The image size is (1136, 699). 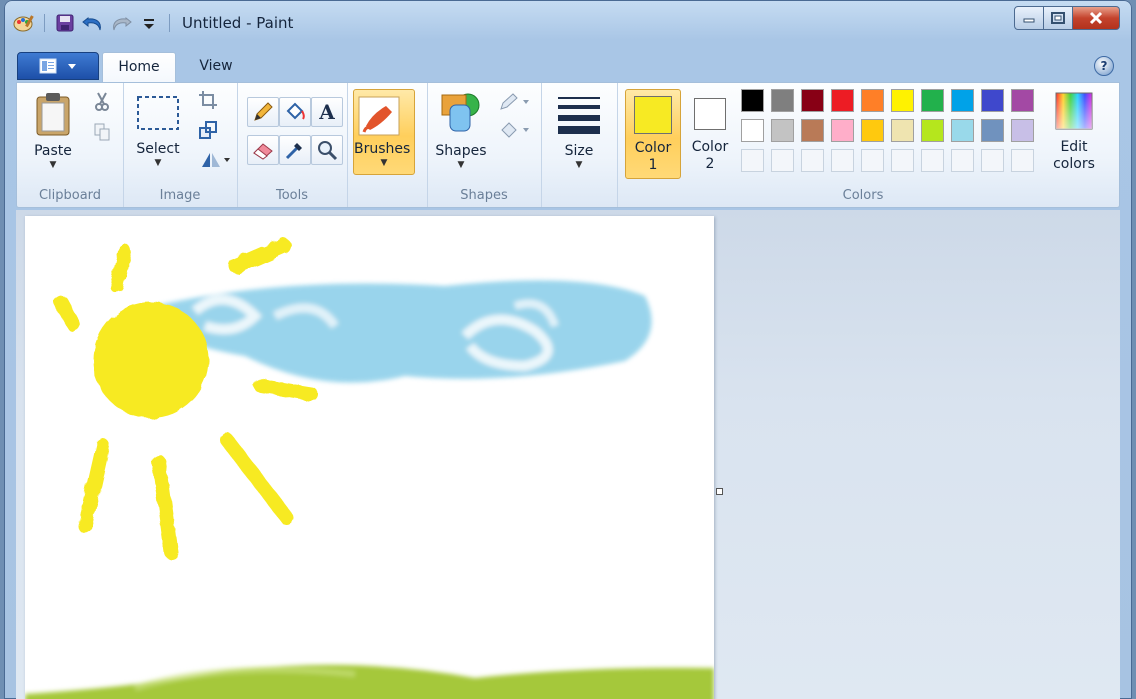 I want to click on paint-menu-button, so click(x=58, y=66).